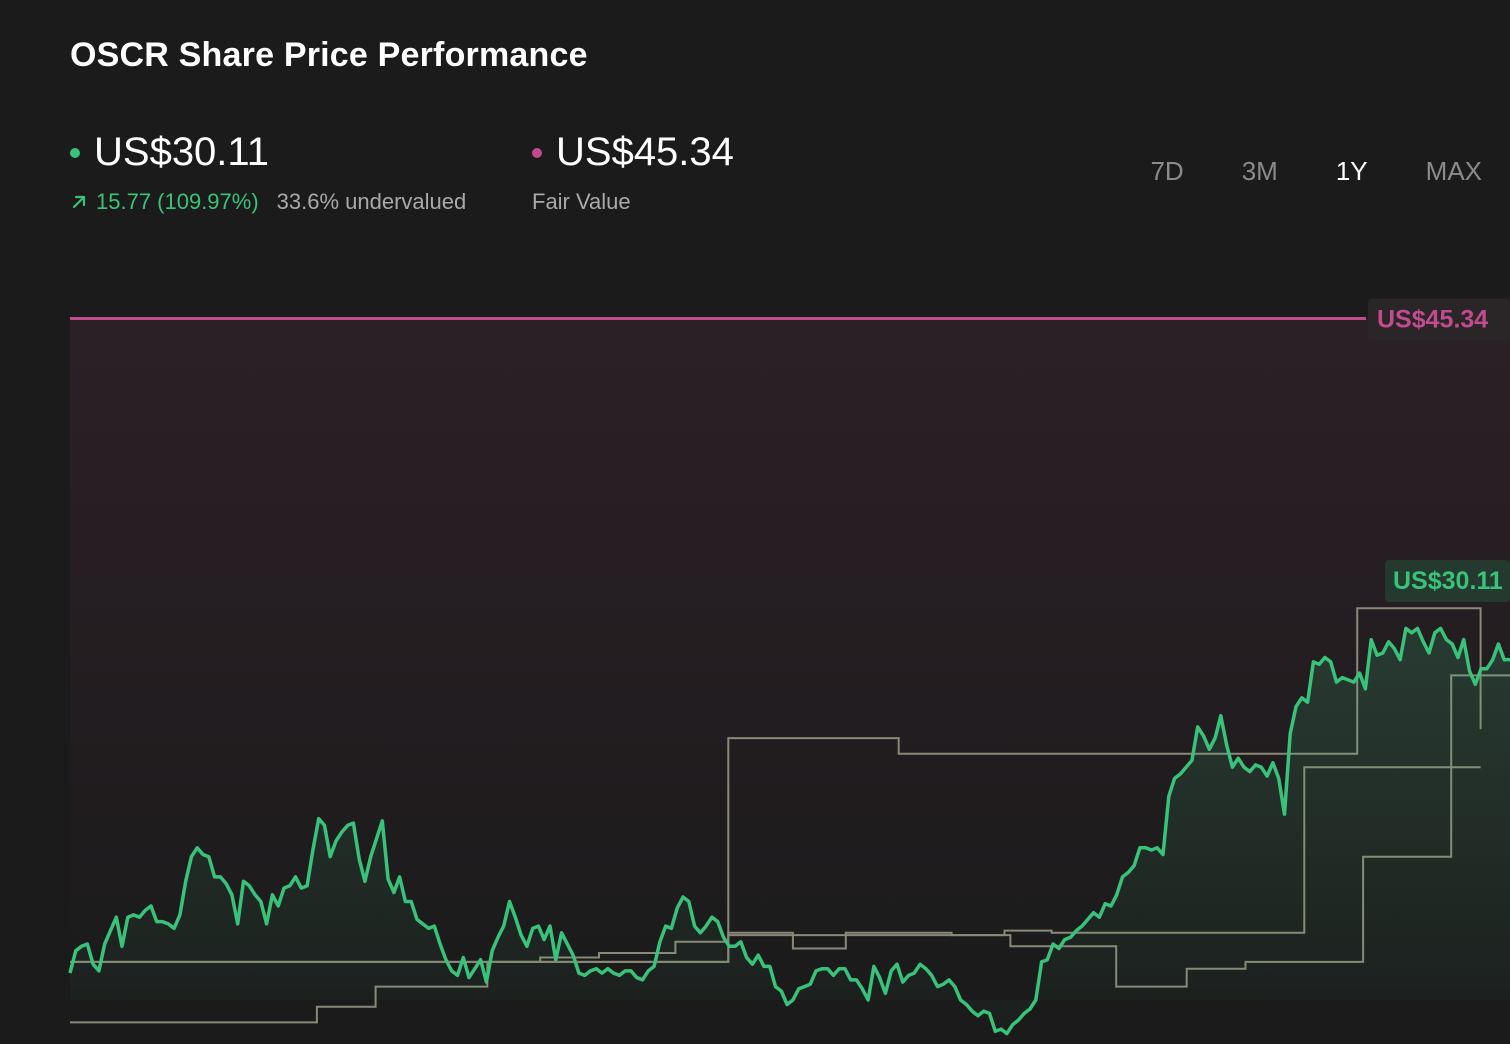 The width and height of the screenshot is (1510, 1044). I want to click on fair-value-line-label: US$45.34, so click(1432, 320).